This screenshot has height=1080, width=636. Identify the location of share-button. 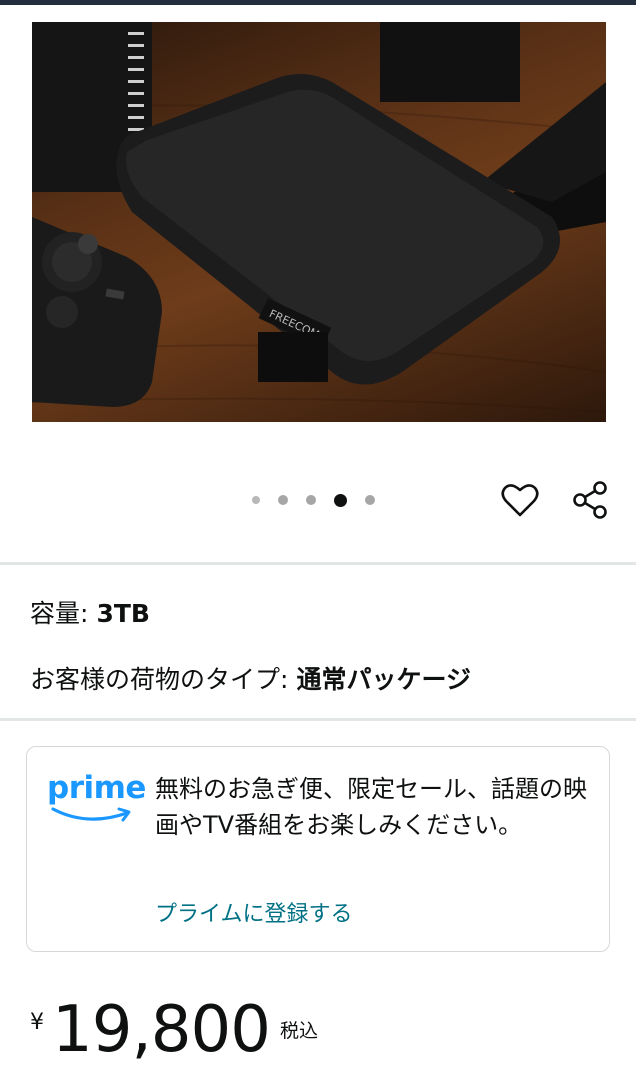
(590, 500).